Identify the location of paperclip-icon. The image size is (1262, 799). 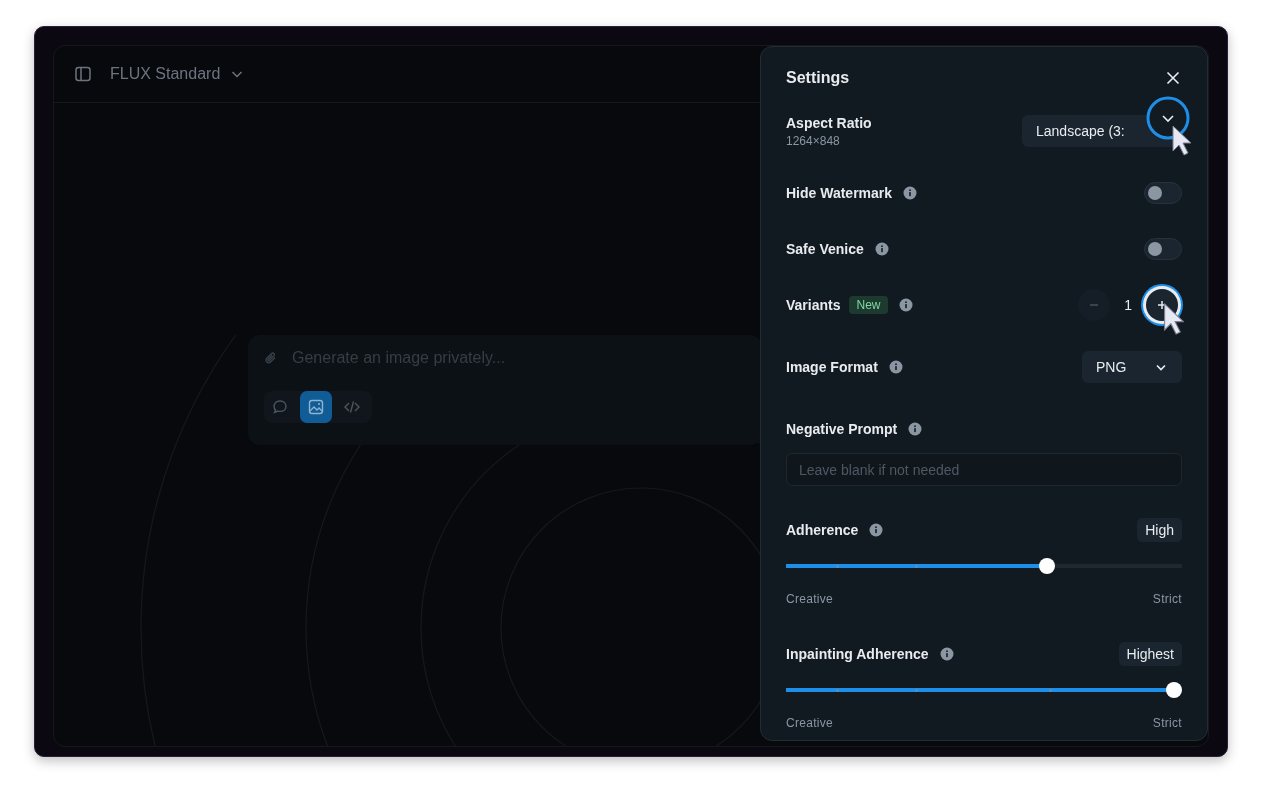
(271, 358).